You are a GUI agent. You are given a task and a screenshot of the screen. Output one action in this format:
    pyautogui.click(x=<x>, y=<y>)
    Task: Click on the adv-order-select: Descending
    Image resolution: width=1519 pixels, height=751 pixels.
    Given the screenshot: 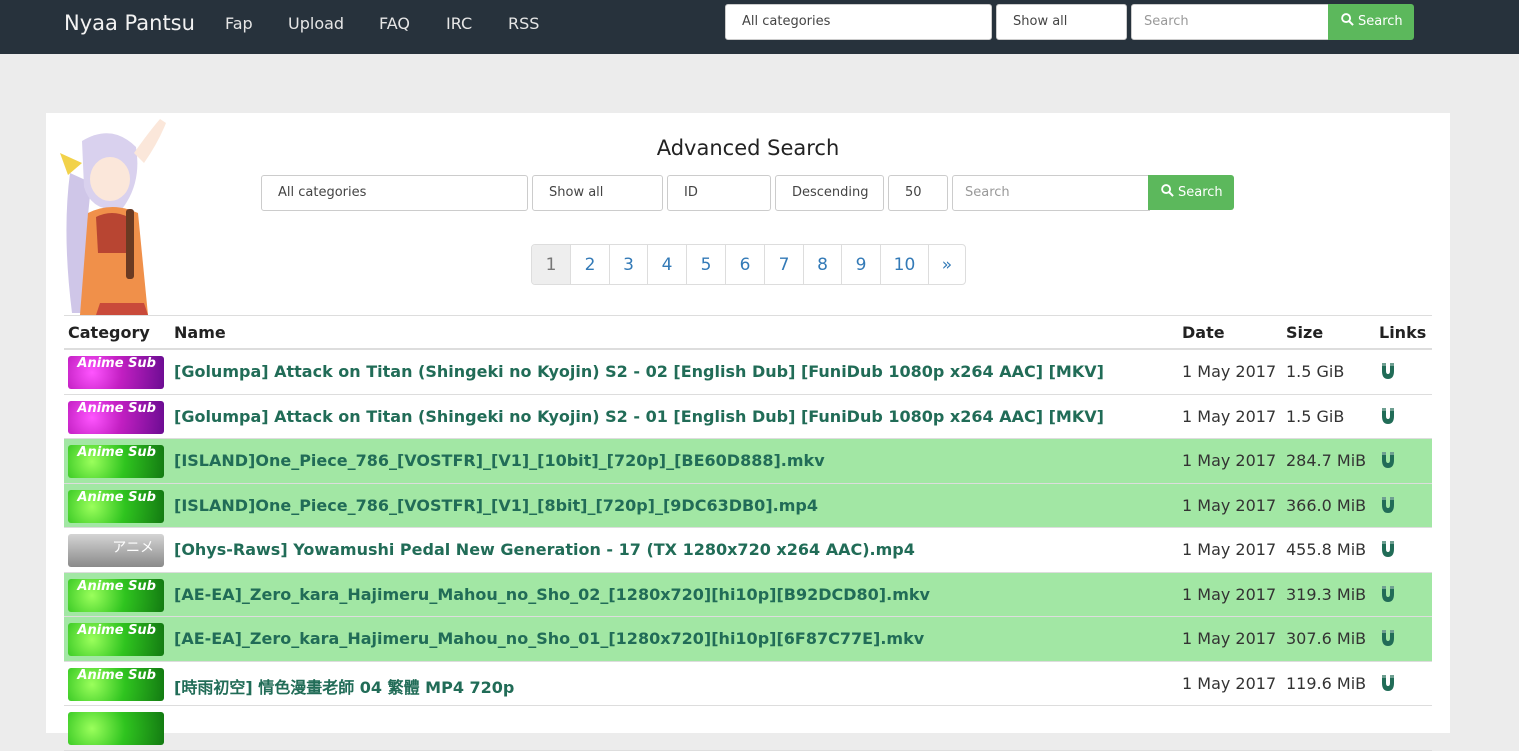 What is the action you would take?
    pyautogui.click(x=829, y=193)
    